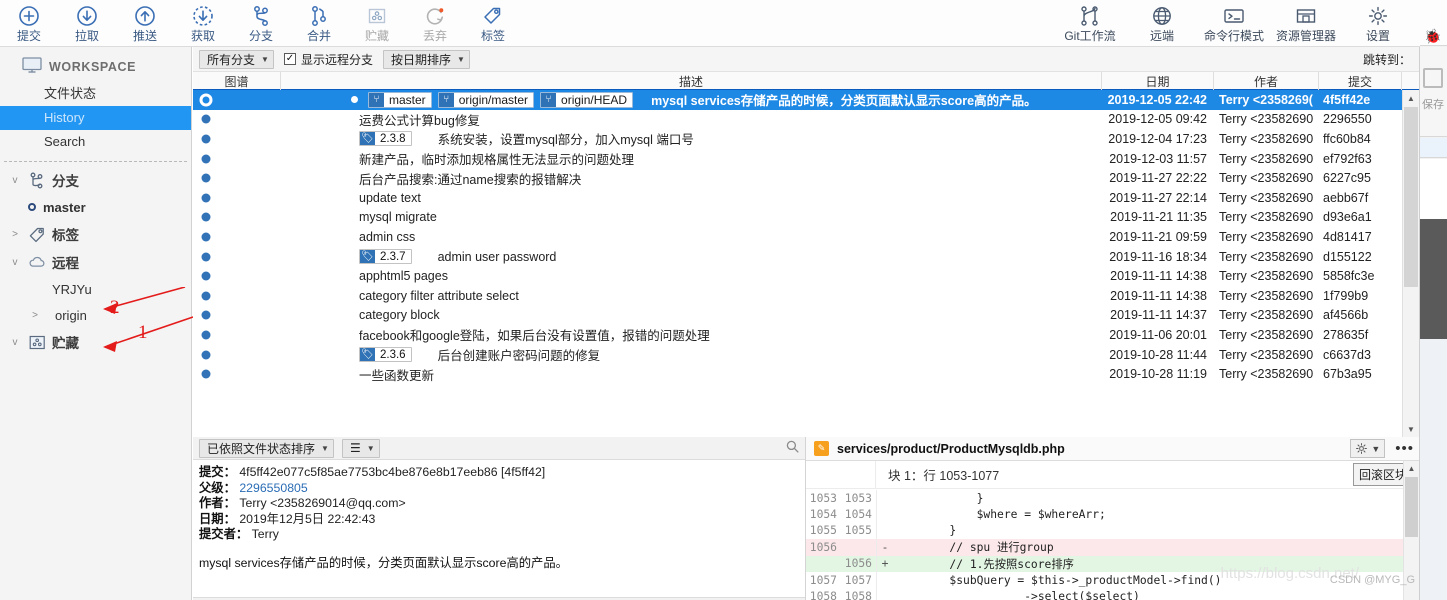 This screenshot has height=600, width=1447. Describe the element at coordinates (95, 118) in the screenshot. I see `sidebar-item-history: History` at that location.